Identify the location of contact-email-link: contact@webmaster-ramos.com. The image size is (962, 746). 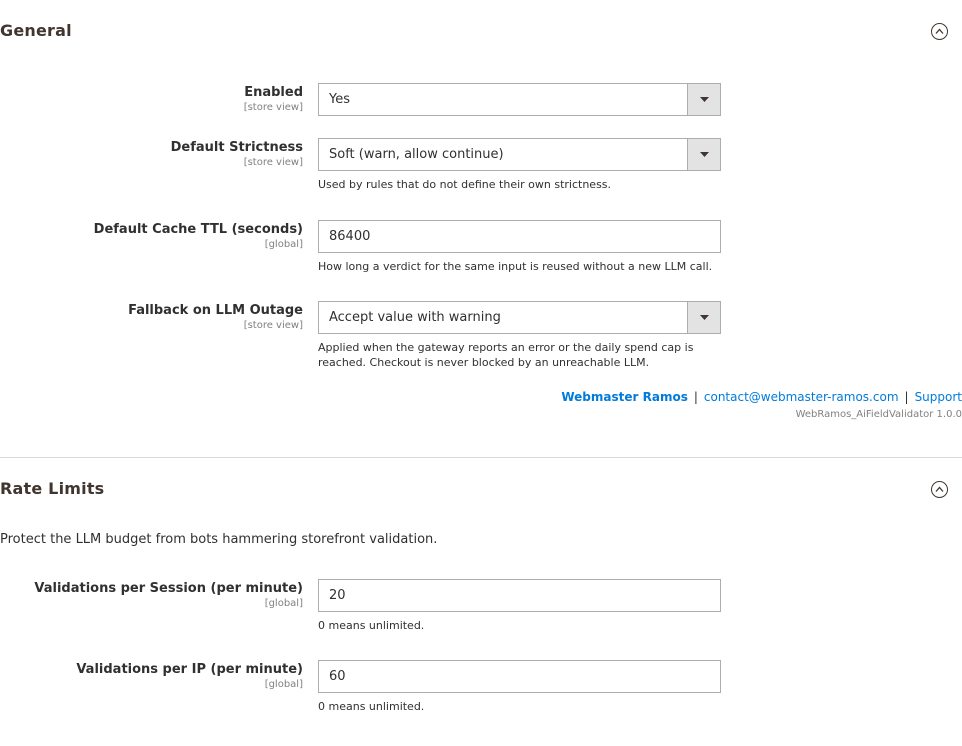
(801, 397).